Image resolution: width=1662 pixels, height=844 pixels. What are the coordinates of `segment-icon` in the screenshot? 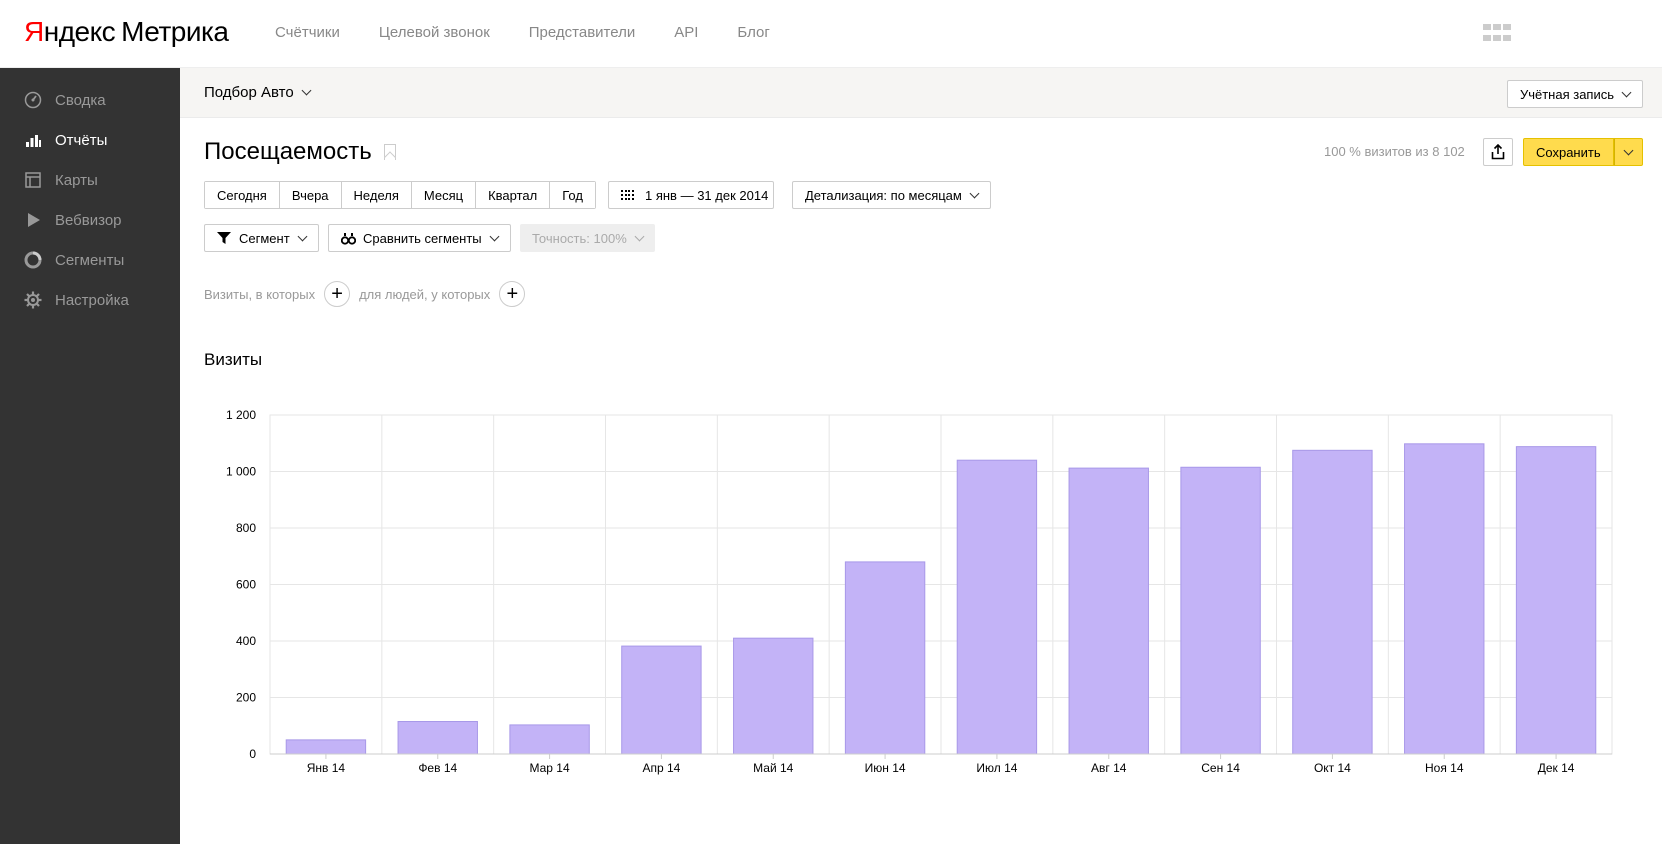 It's located at (33, 260).